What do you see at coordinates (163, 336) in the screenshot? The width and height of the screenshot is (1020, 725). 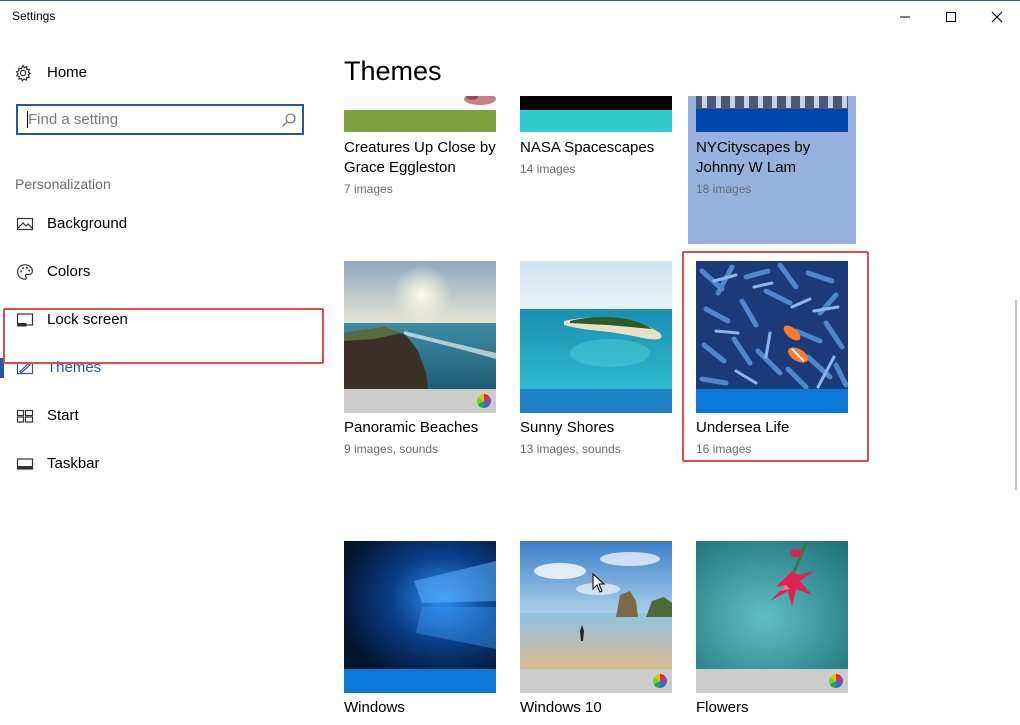 I see `highlight-box-themes` at bounding box center [163, 336].